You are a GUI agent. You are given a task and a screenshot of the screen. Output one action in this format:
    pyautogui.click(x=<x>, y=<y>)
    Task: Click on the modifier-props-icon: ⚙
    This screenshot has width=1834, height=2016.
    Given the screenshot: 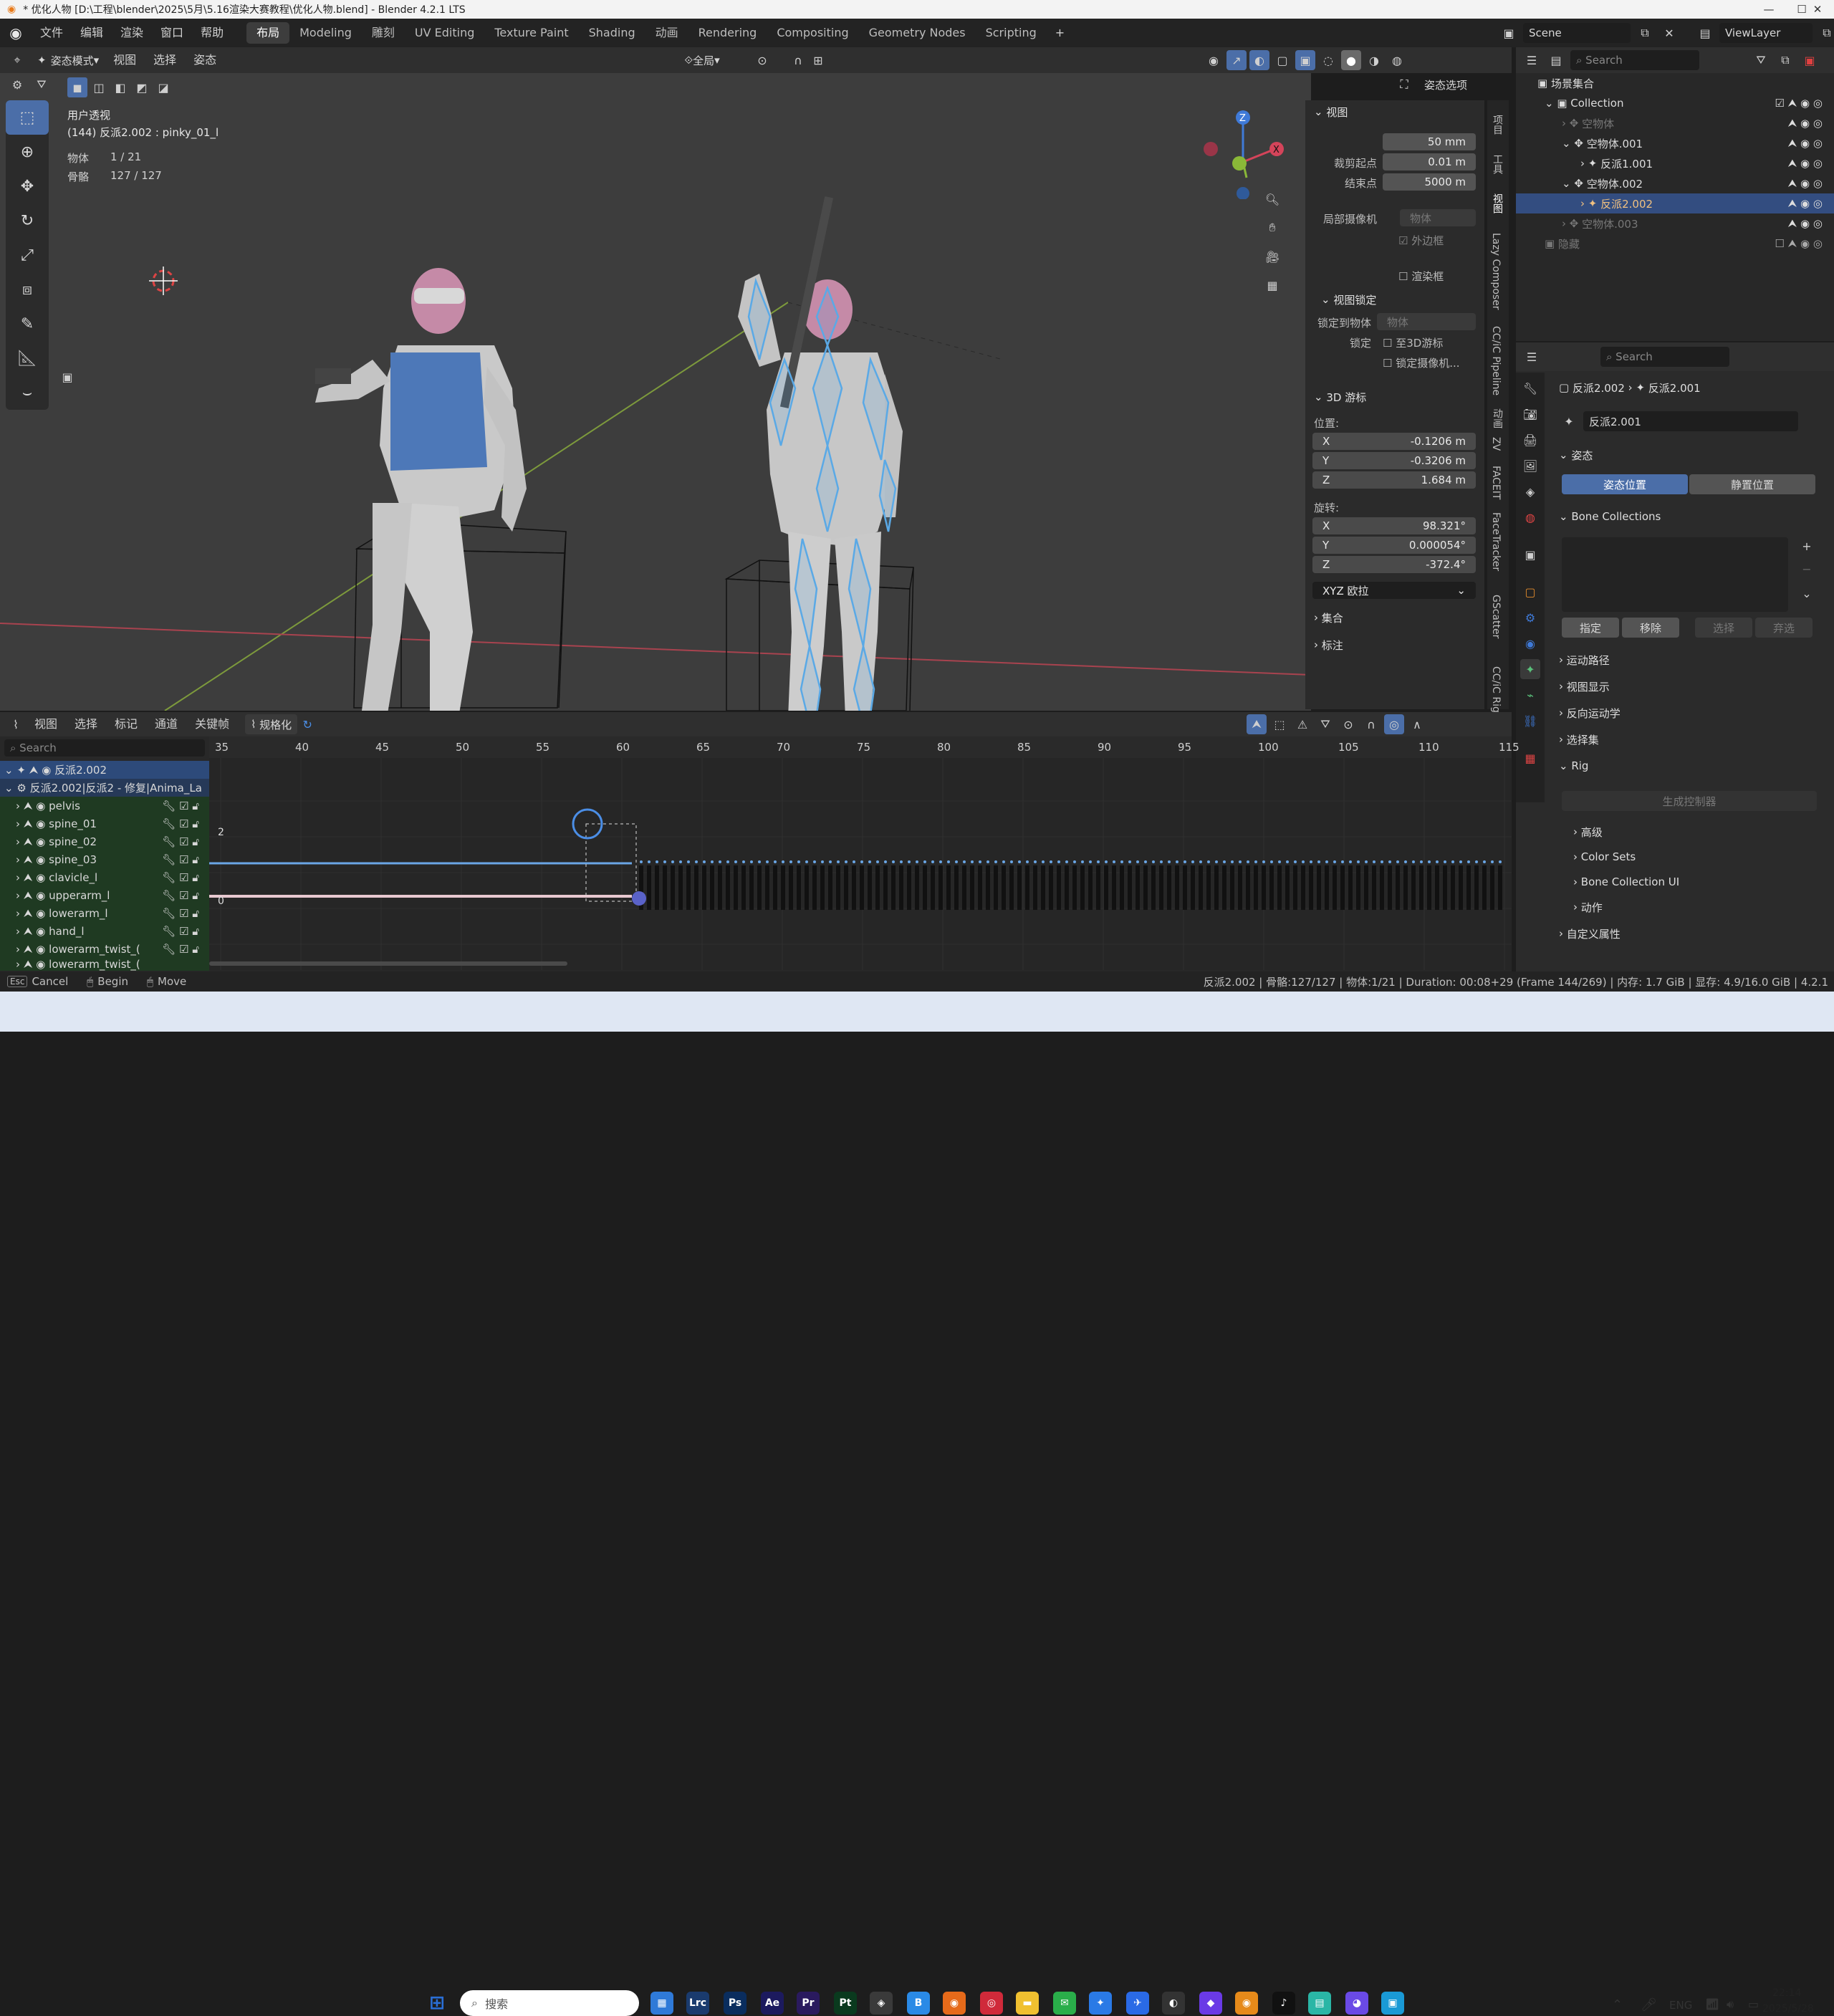 What is the action you would take?
    pyautogui.click(x=1530, y=618)
    